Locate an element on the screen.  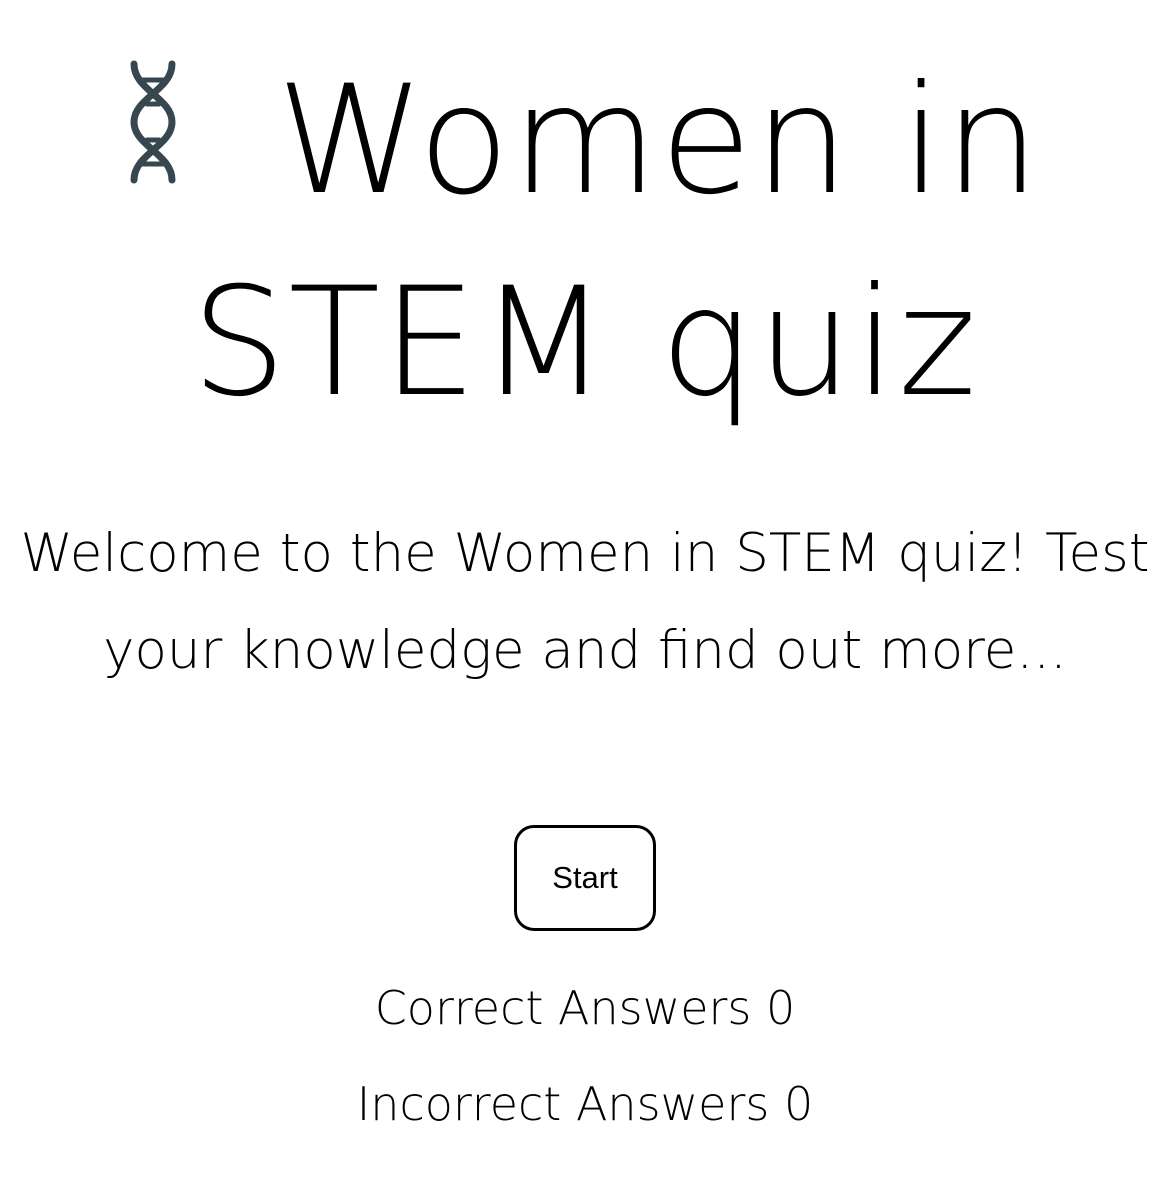
incorrect-answers-label: Incorrect Answers is located at coordinates (563, 1104).